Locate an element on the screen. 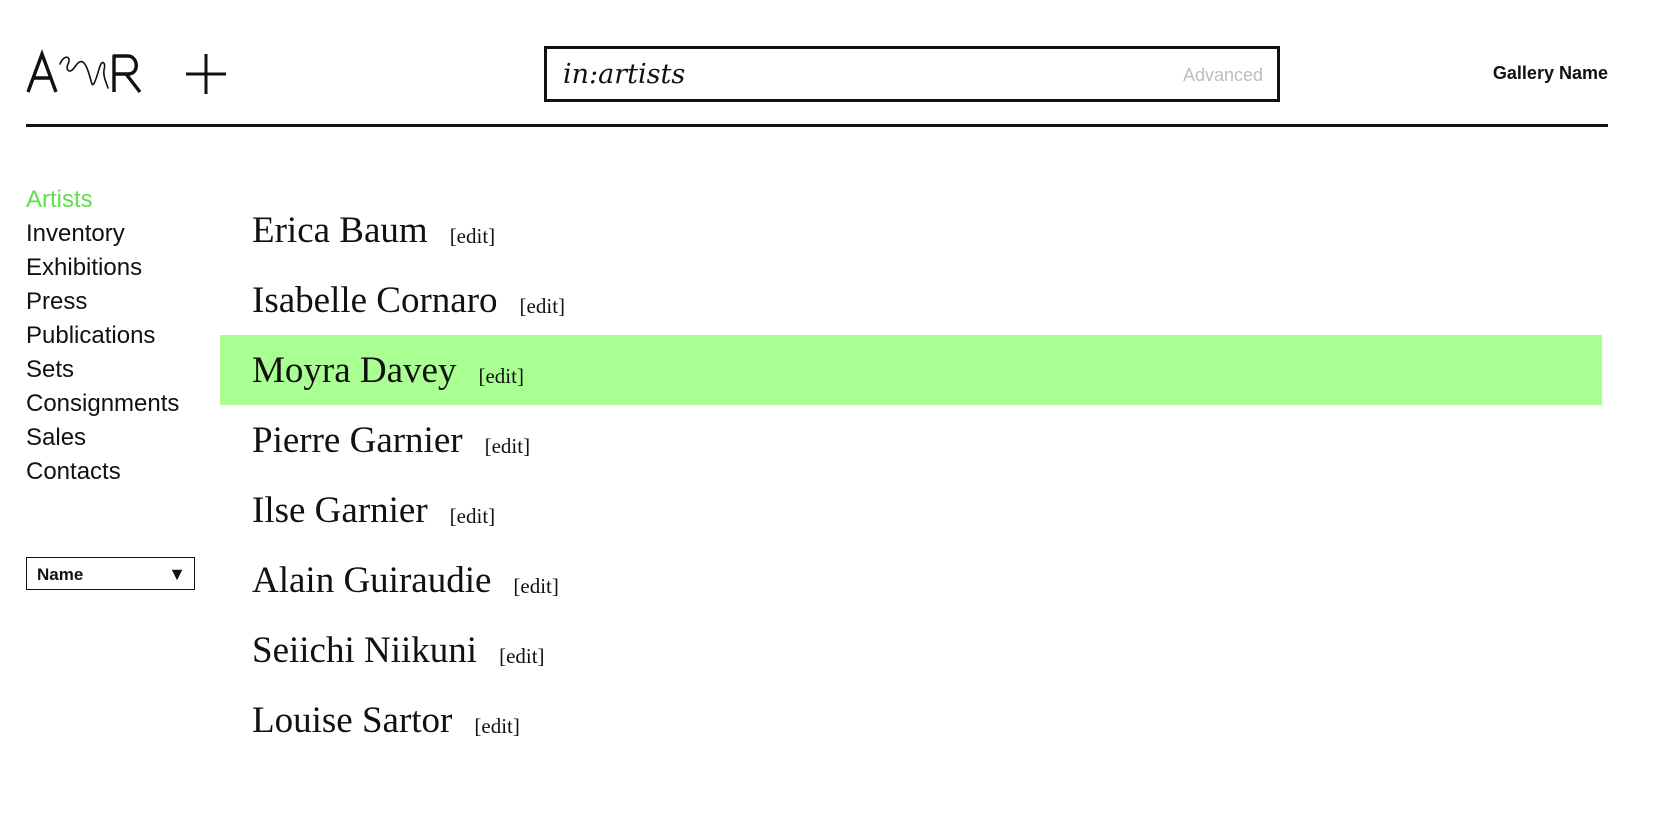  search-box: Advanced is located at coordinates (912, 74).